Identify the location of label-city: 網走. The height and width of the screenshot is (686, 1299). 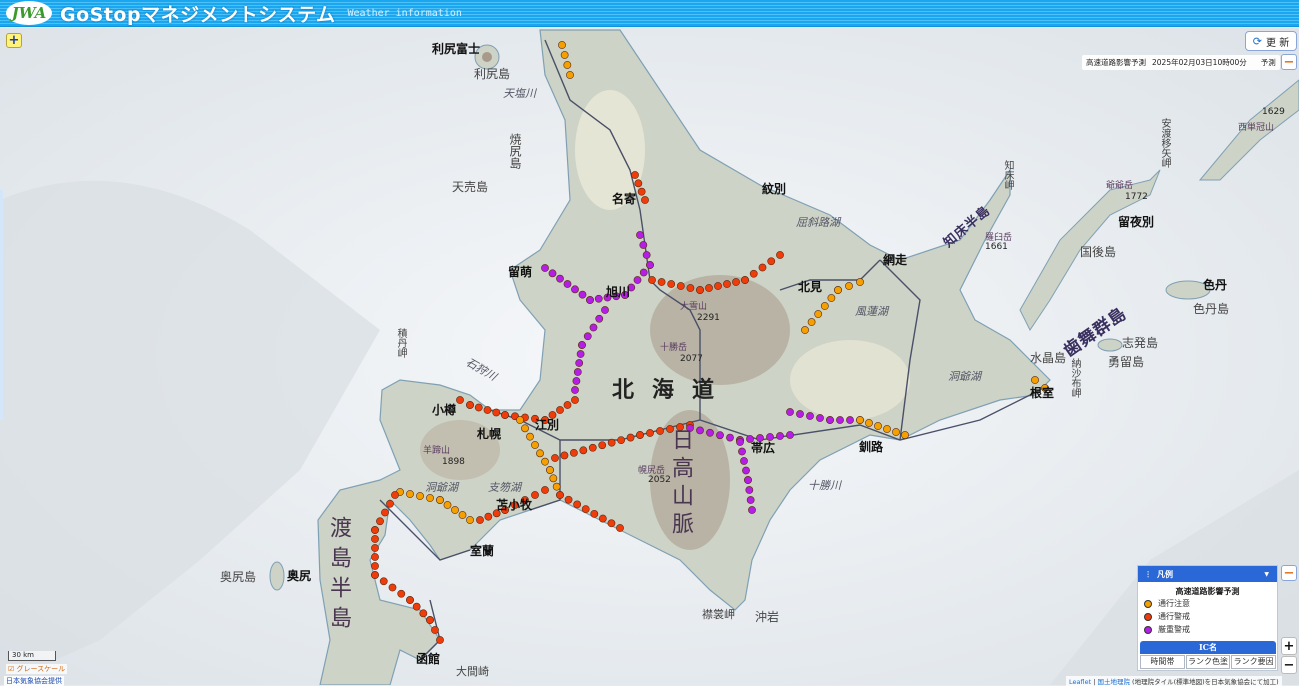
(895, 260).